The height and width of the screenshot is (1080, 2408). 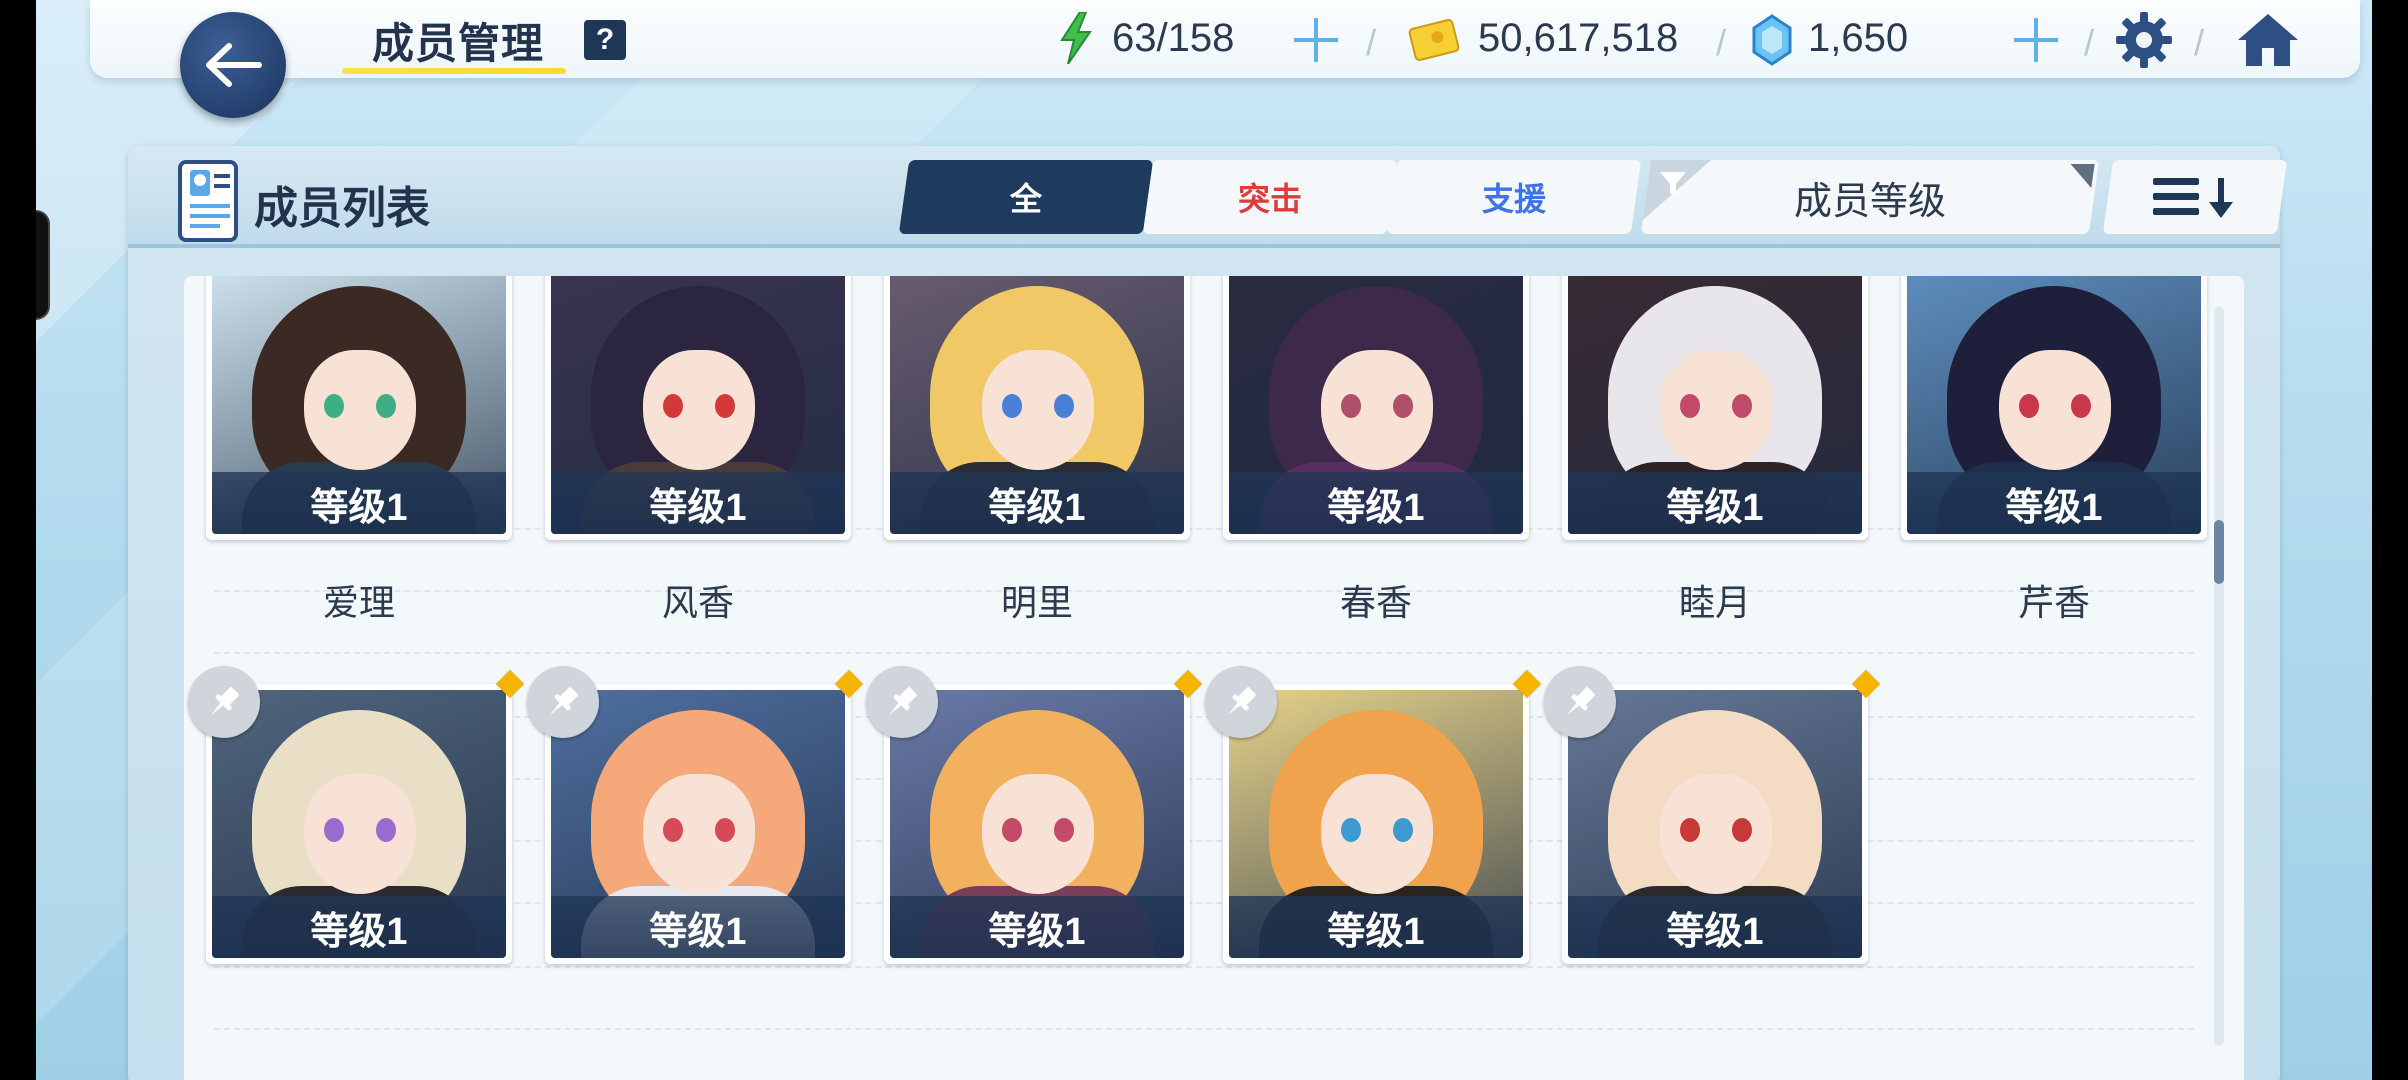 I want to click on member-name: 风香, so click(x=697, y=602).